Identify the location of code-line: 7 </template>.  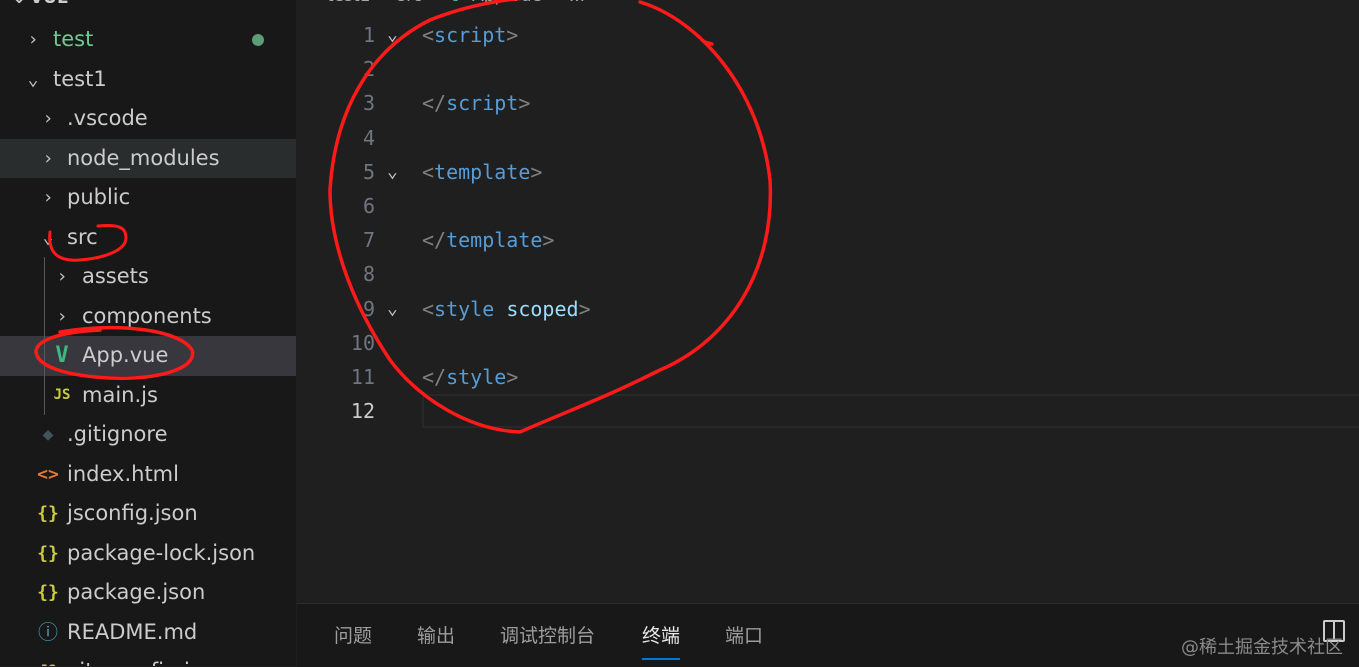
(828, 240).